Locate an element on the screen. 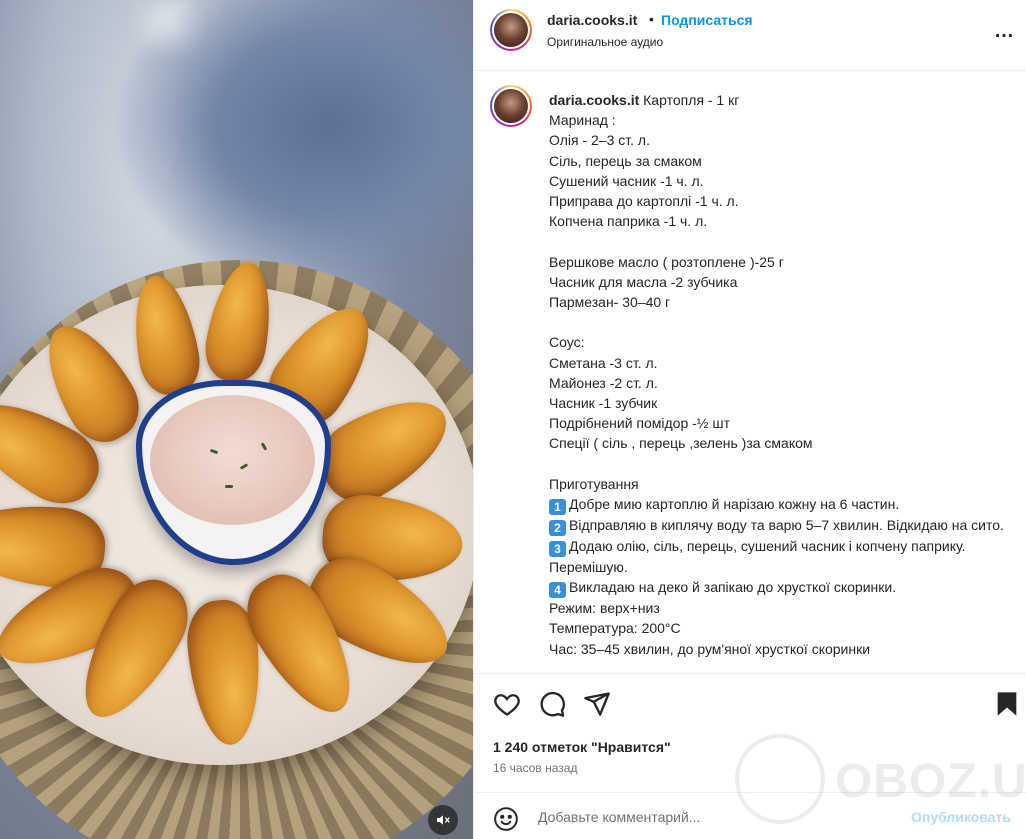 The height and width of the screenshot is (839, 1026). number-keycap-icon: 2 is located at coordinates (557, 528).